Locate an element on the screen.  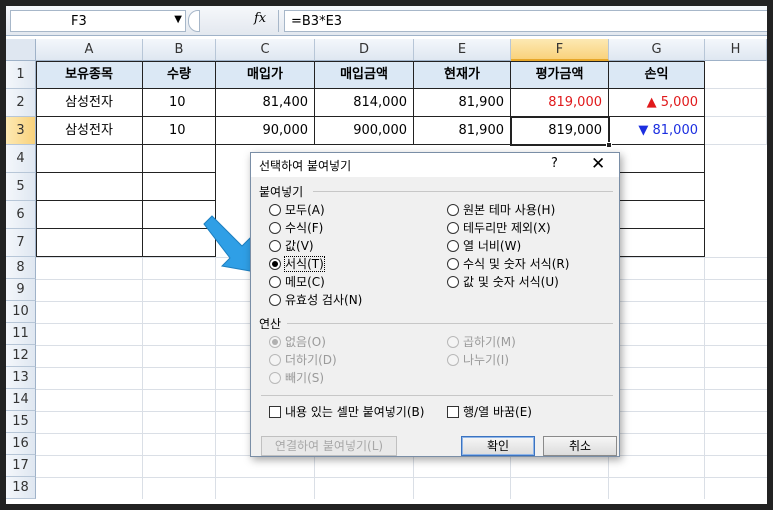
cell-h1 is located at coordinates (736, 75).